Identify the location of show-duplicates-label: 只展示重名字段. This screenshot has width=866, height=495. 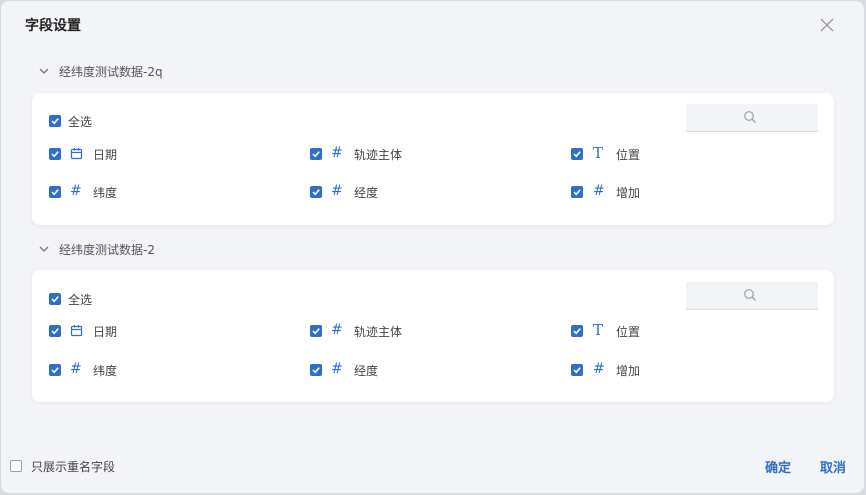
(73, 467).